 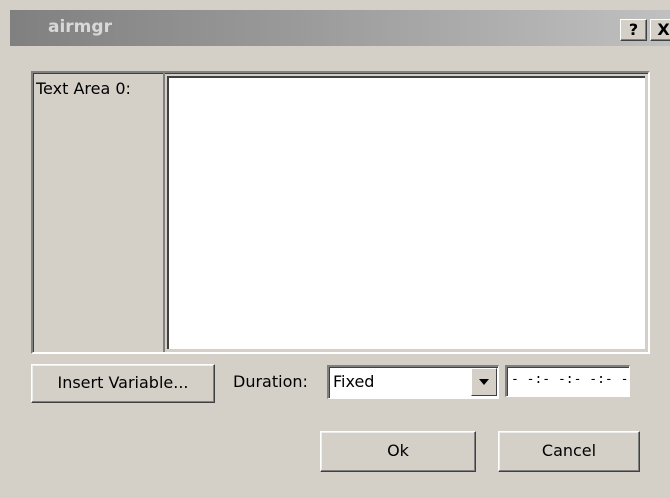 What do you see at coordinates (99, 212) in the screenshot?
I see `text-area-label-column: Text Area 0:` at bounding box center [99, 212].